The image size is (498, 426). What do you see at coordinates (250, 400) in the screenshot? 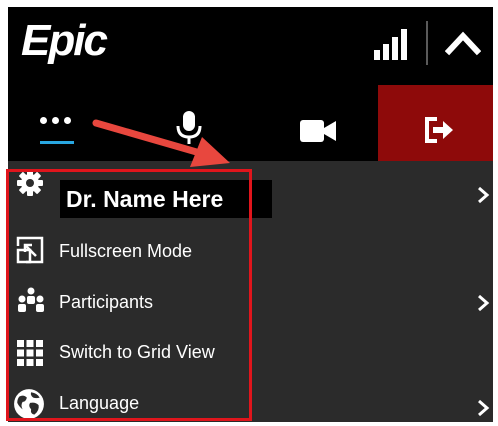
I see `menu-item-language: Language` at bounding box center [250, 400].